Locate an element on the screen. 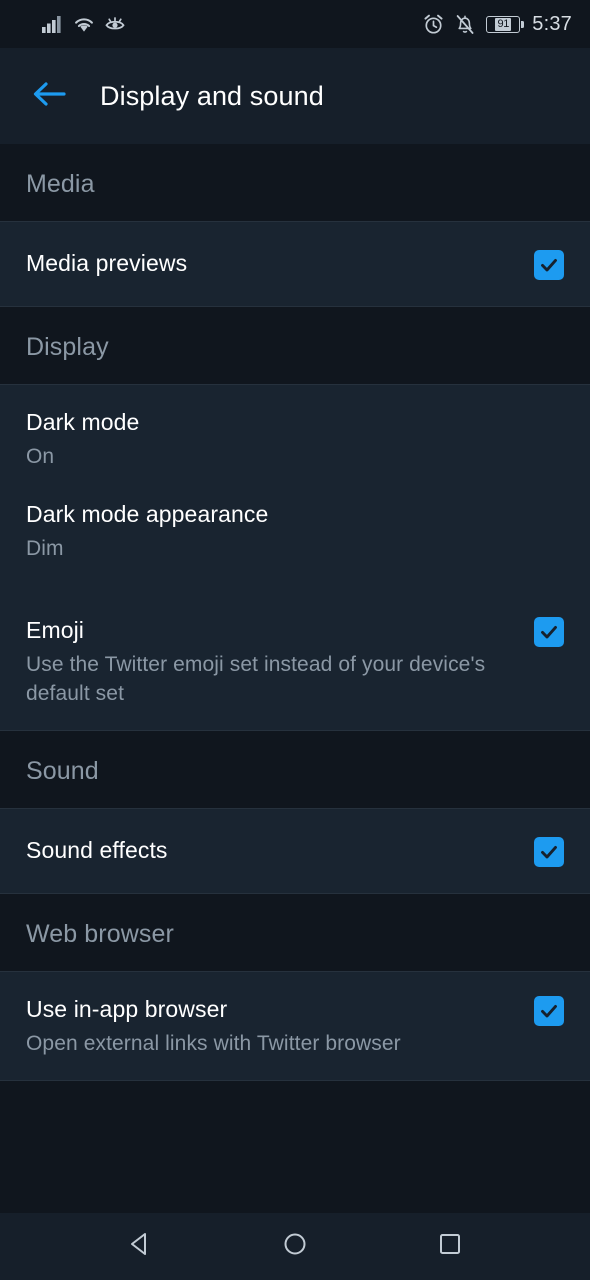 Image resolution: width=590 pixels, height=1280 pixels. section-header-sound: Sound is located at coordinates (295, 769).